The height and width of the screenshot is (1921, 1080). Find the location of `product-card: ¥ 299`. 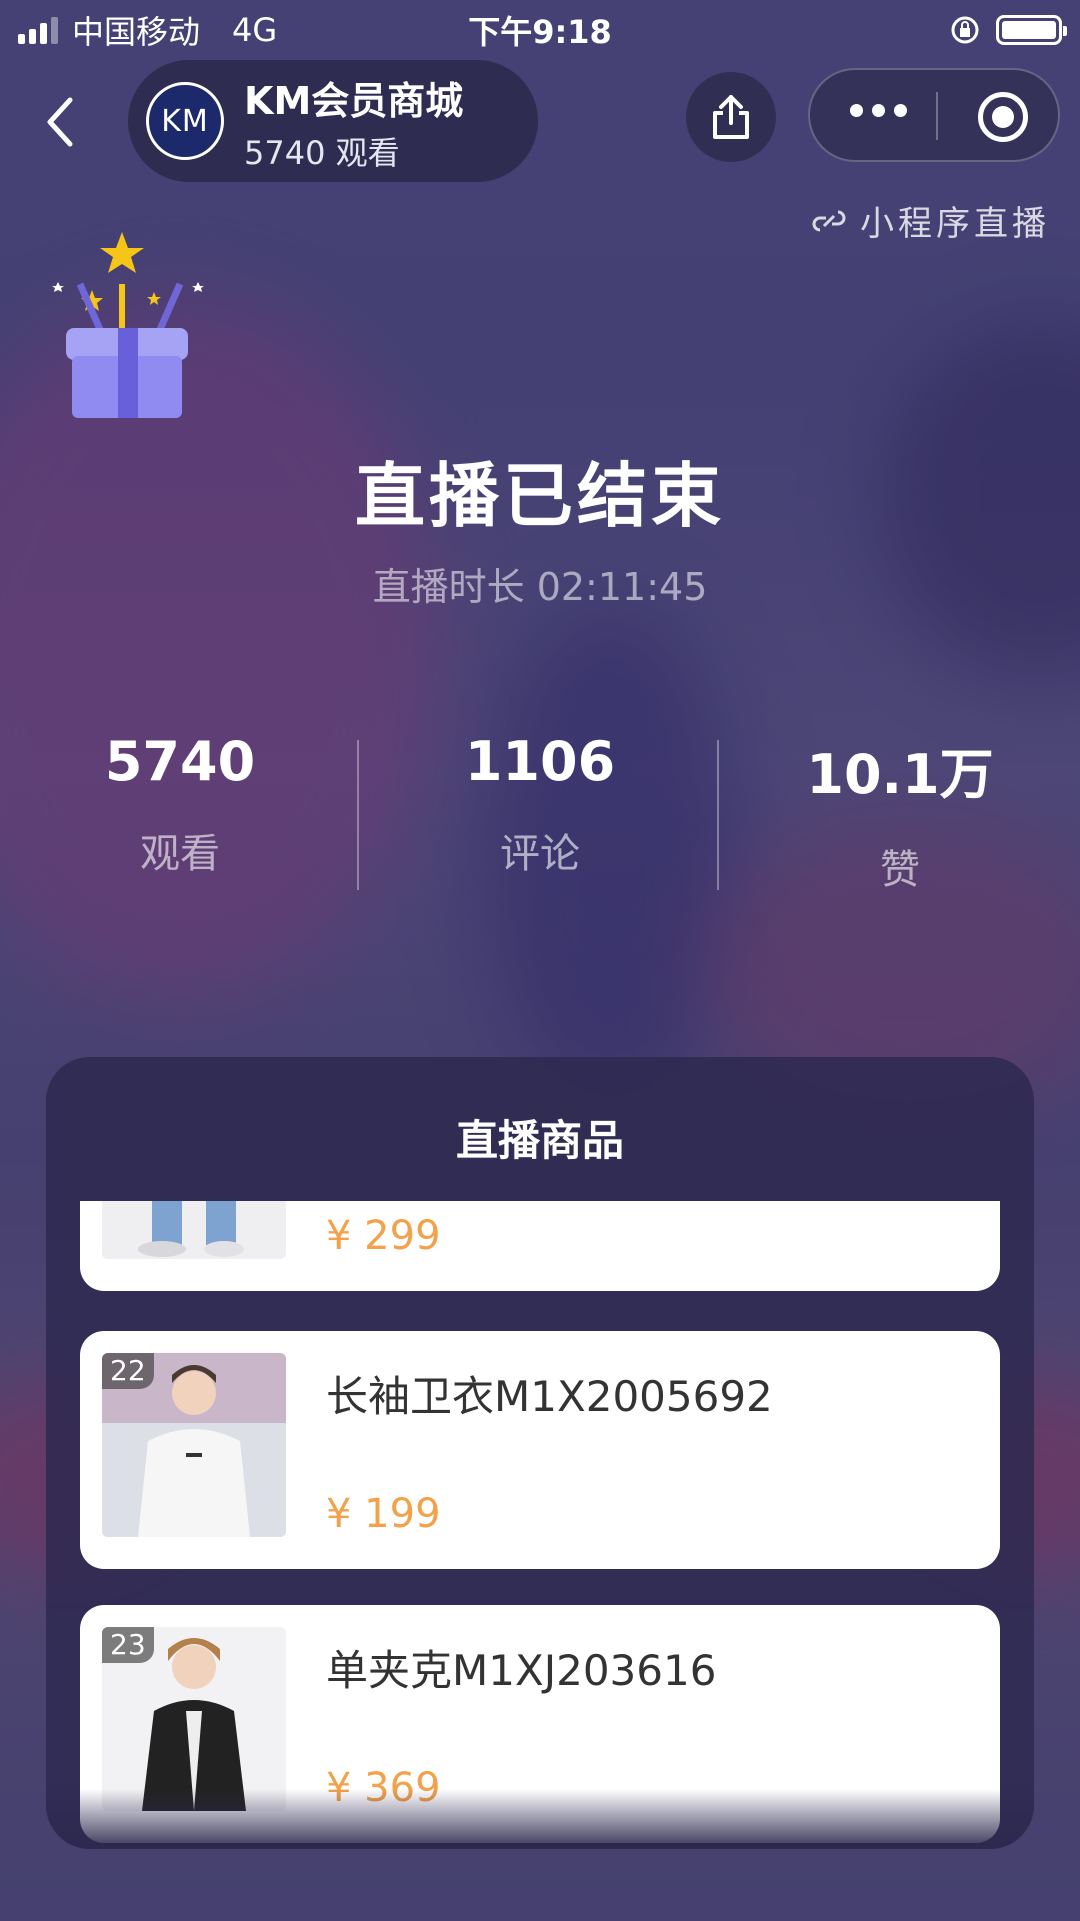

product-card: ¥ 299 is located at coordinates (540, 1246).